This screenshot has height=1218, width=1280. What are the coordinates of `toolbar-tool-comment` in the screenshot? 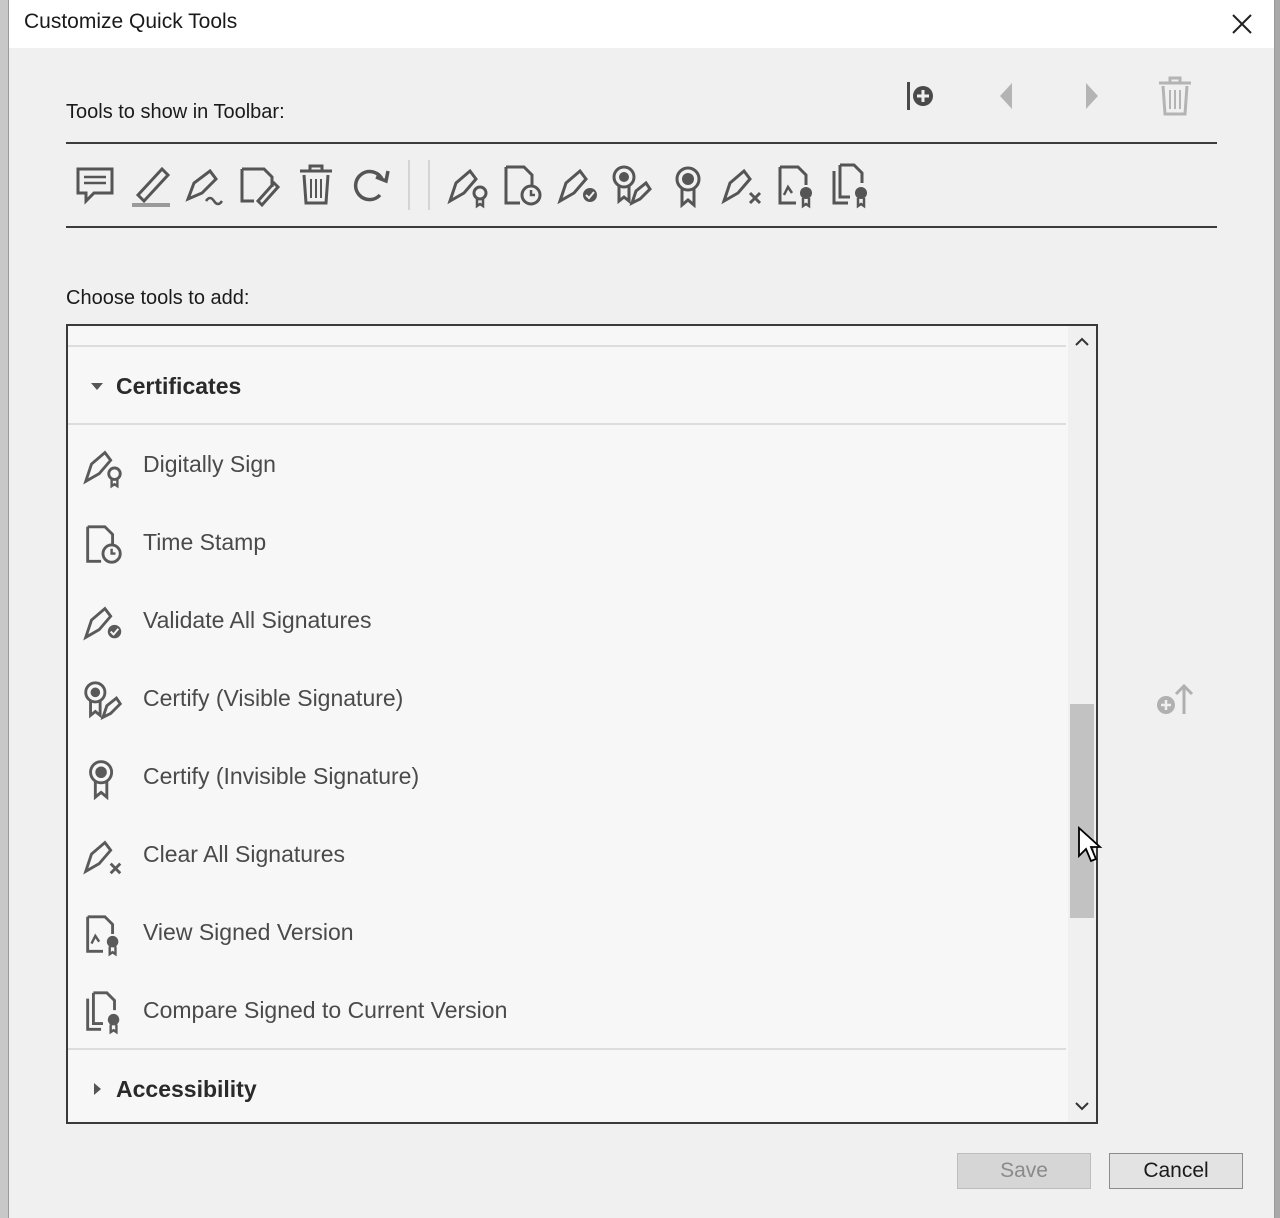 It's located at (96, 185).